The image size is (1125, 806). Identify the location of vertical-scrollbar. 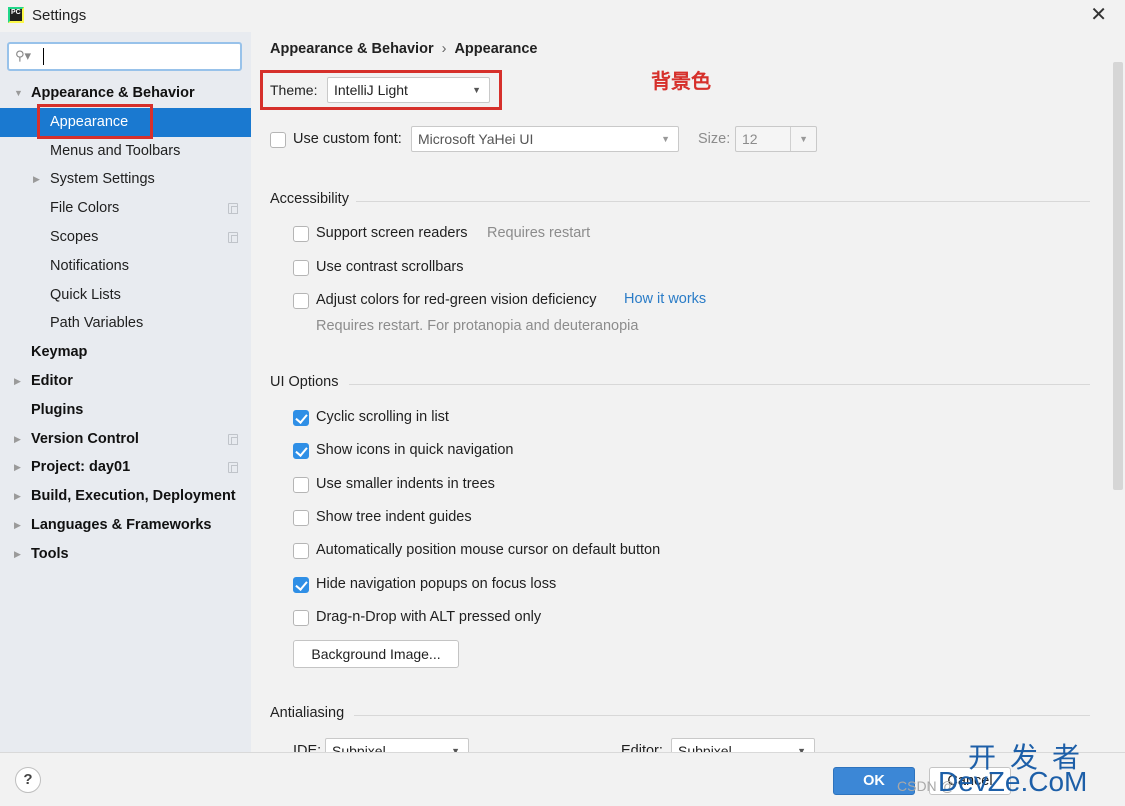
(1118, 276).